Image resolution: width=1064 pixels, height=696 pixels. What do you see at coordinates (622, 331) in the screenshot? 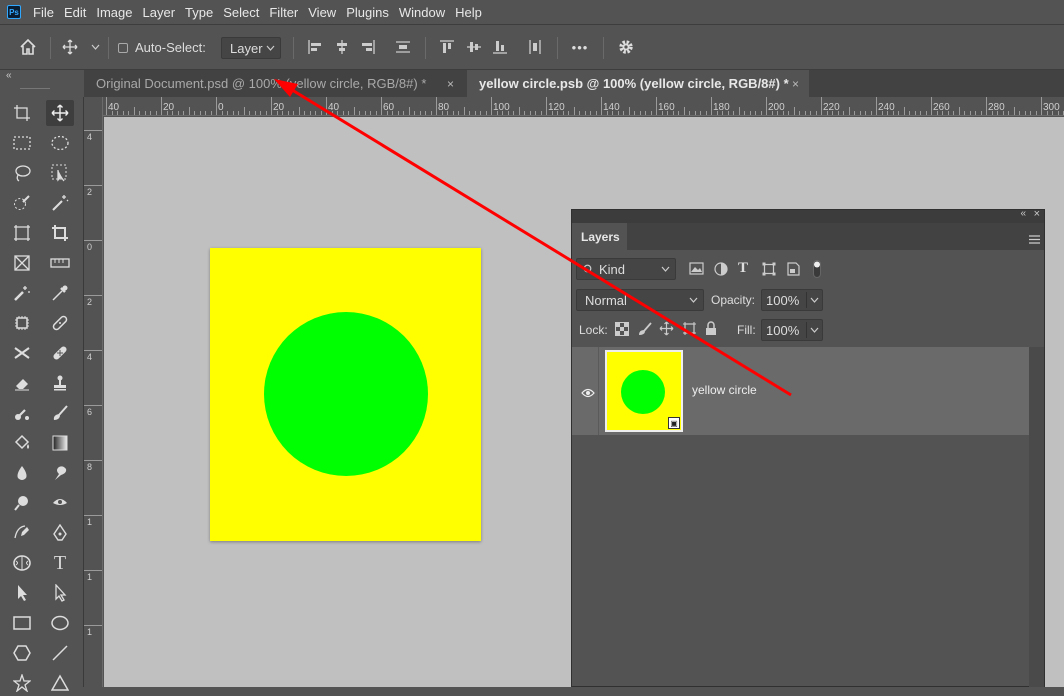
I see `lock-transparent-pixels-icon` at bounding box center [622, 331].